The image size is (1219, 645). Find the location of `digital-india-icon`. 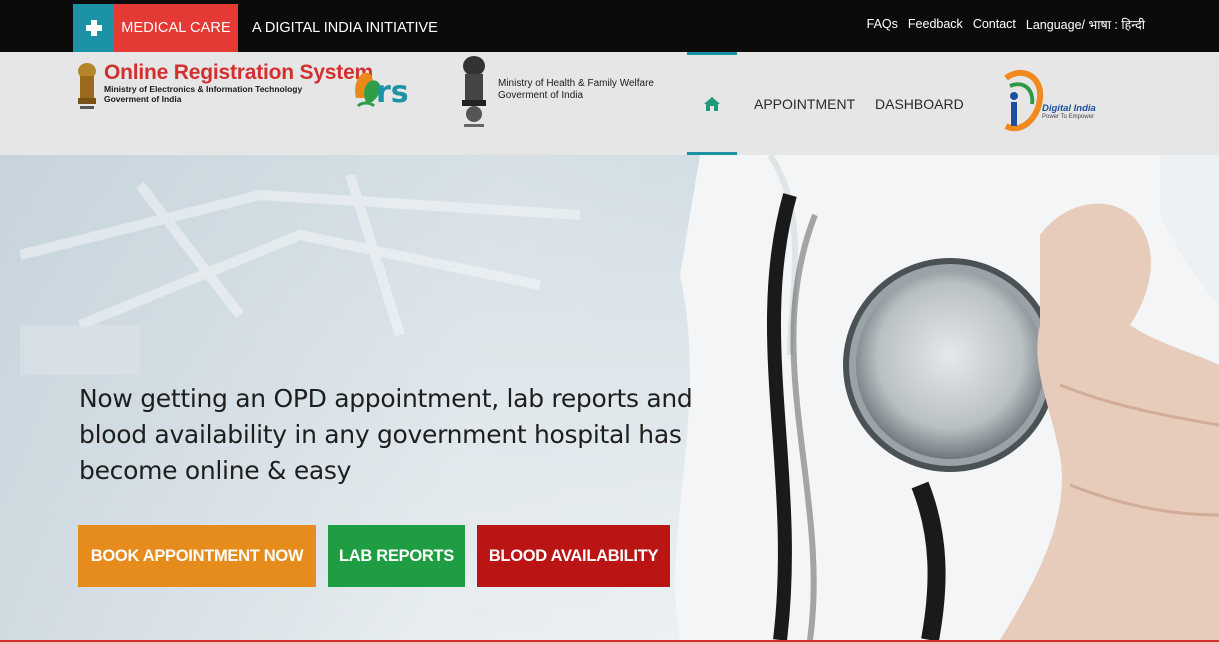

digital-india-icon is located at coordinates (1024, 100).